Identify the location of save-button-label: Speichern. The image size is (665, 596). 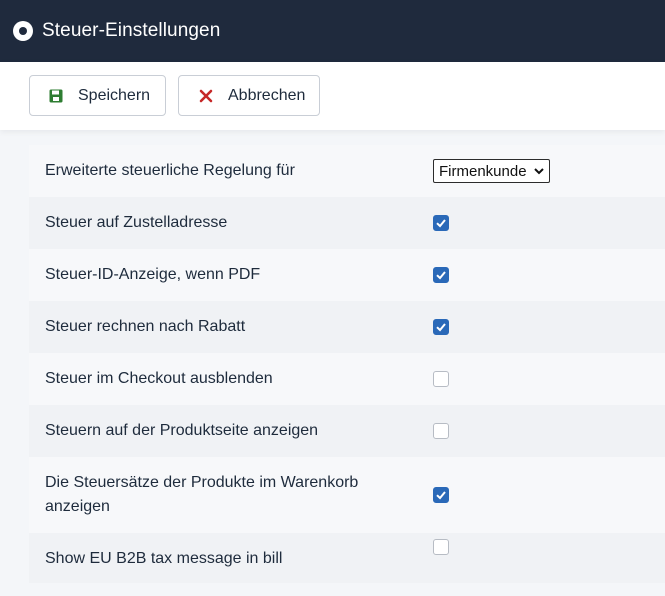
(114, 95).